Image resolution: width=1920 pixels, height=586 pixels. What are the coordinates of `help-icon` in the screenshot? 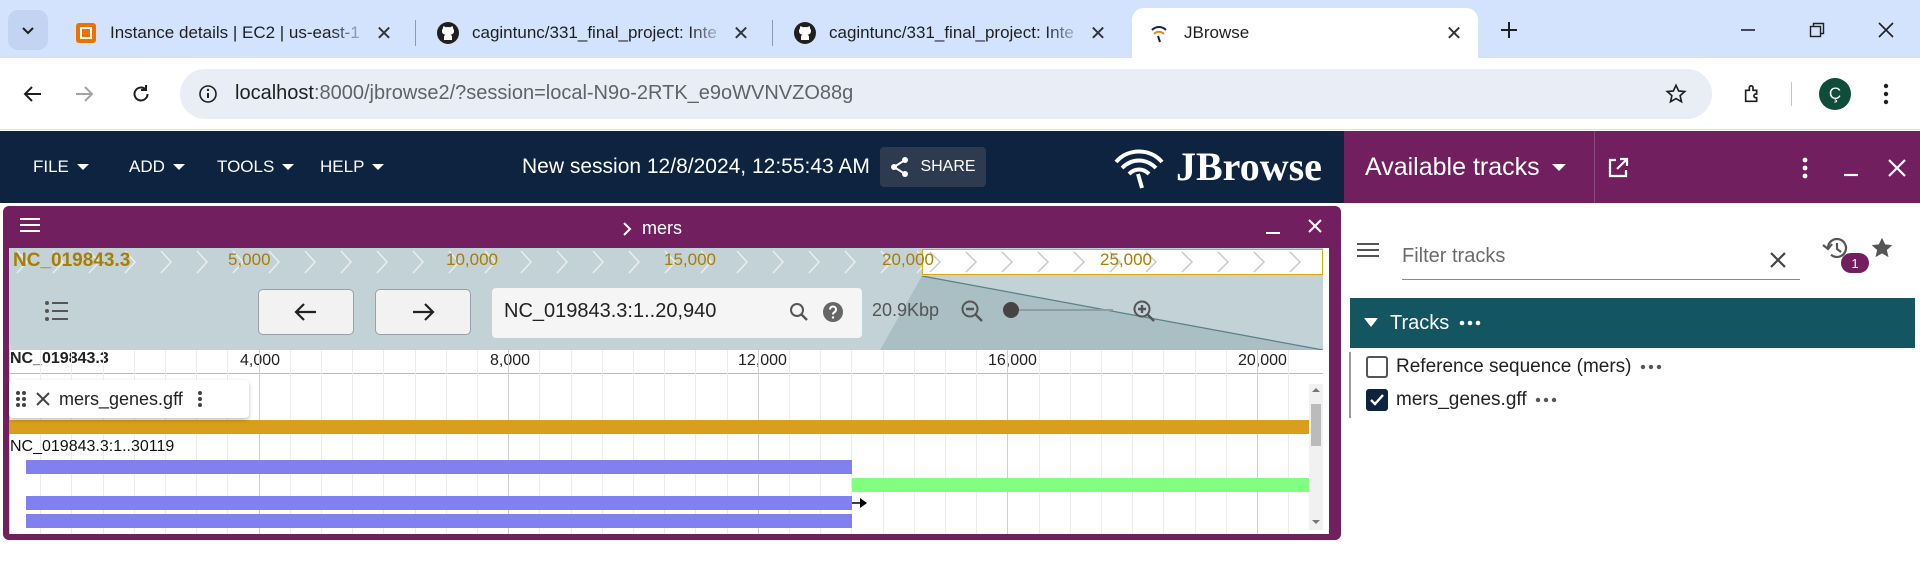 It's located at (833, 312).